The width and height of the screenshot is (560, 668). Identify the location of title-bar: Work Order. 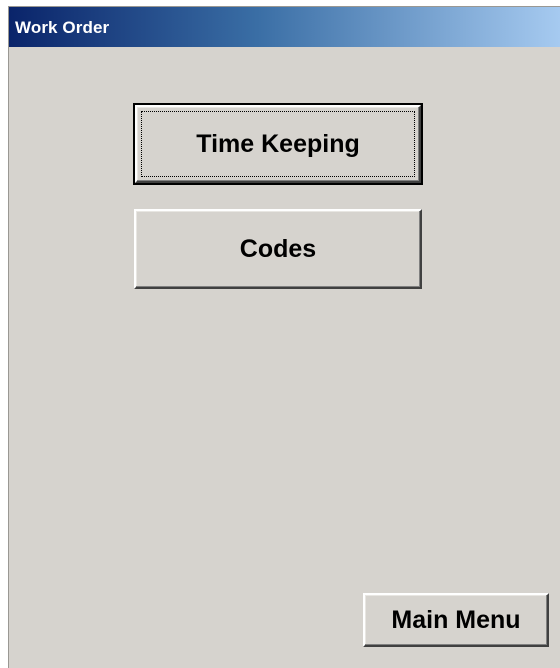
(284, 27).